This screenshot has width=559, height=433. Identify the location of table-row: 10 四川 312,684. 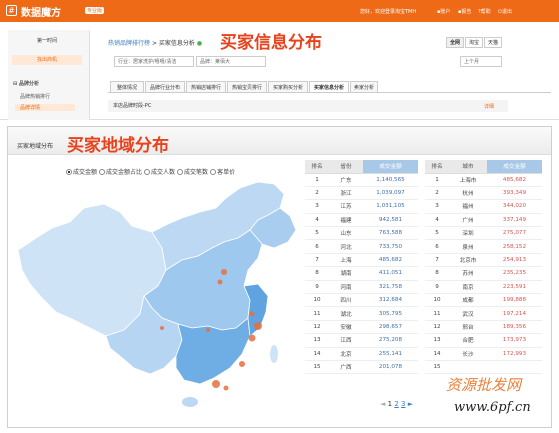
(361, 300).